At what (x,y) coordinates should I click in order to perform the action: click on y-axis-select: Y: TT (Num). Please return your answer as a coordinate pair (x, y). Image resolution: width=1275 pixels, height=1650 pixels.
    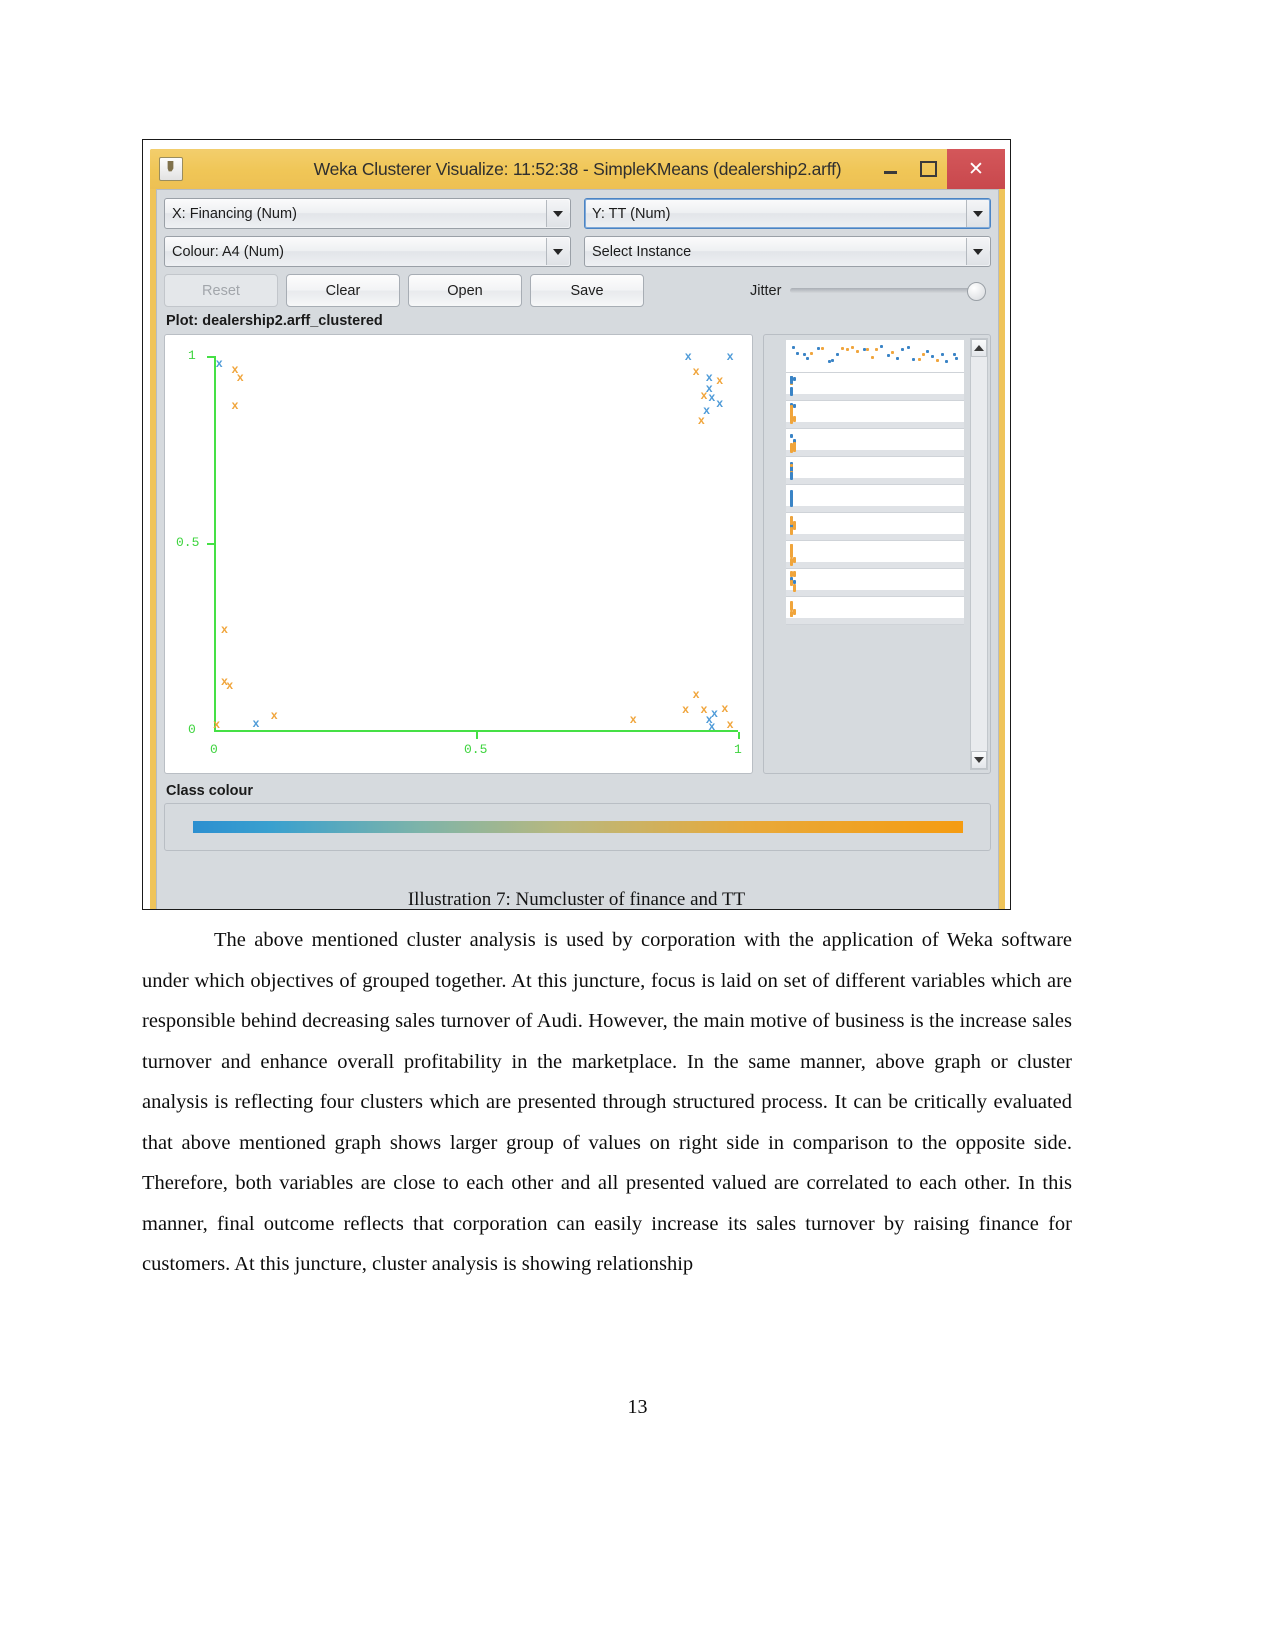
    Looking at the image, I should click on (787, 213).